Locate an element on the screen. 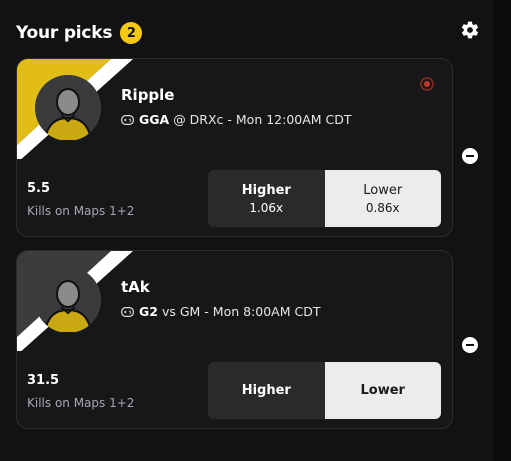  lower-button: Lower 0.86x is located at coordinates (382, 198).